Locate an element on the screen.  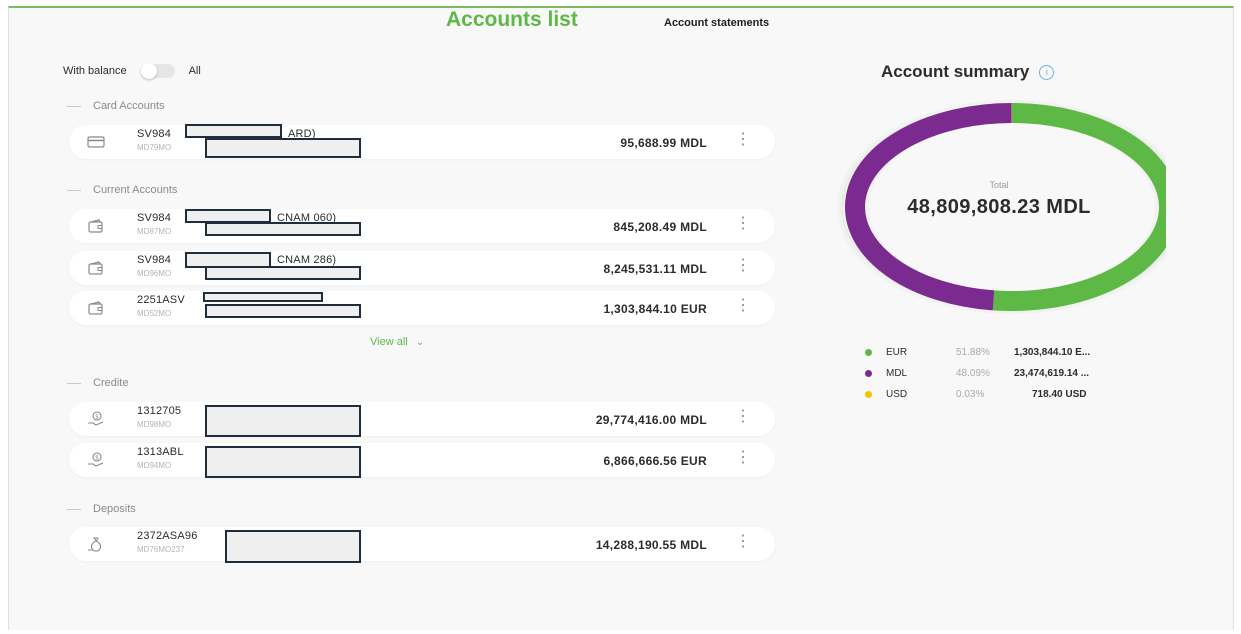
account-row: 2251ASV MD52MO 1,303,844.10 EUR ⋮ is located at coordinates (422, 308).